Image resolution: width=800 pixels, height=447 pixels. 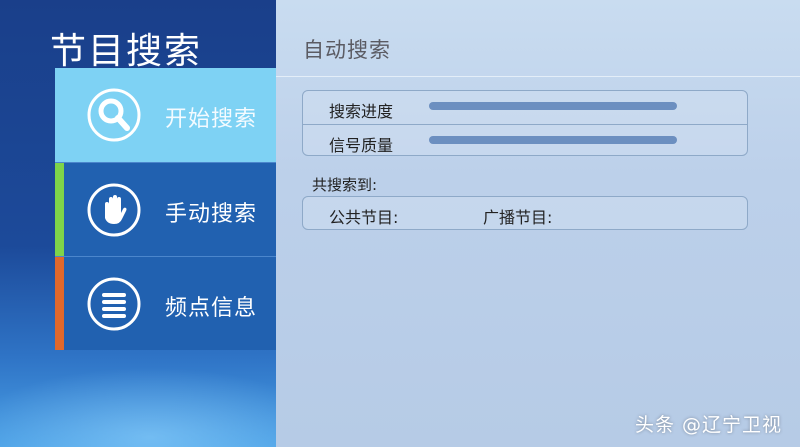 I want to click on sidebar-item-start-search: 开始搜索, so click(x=165, y=115).